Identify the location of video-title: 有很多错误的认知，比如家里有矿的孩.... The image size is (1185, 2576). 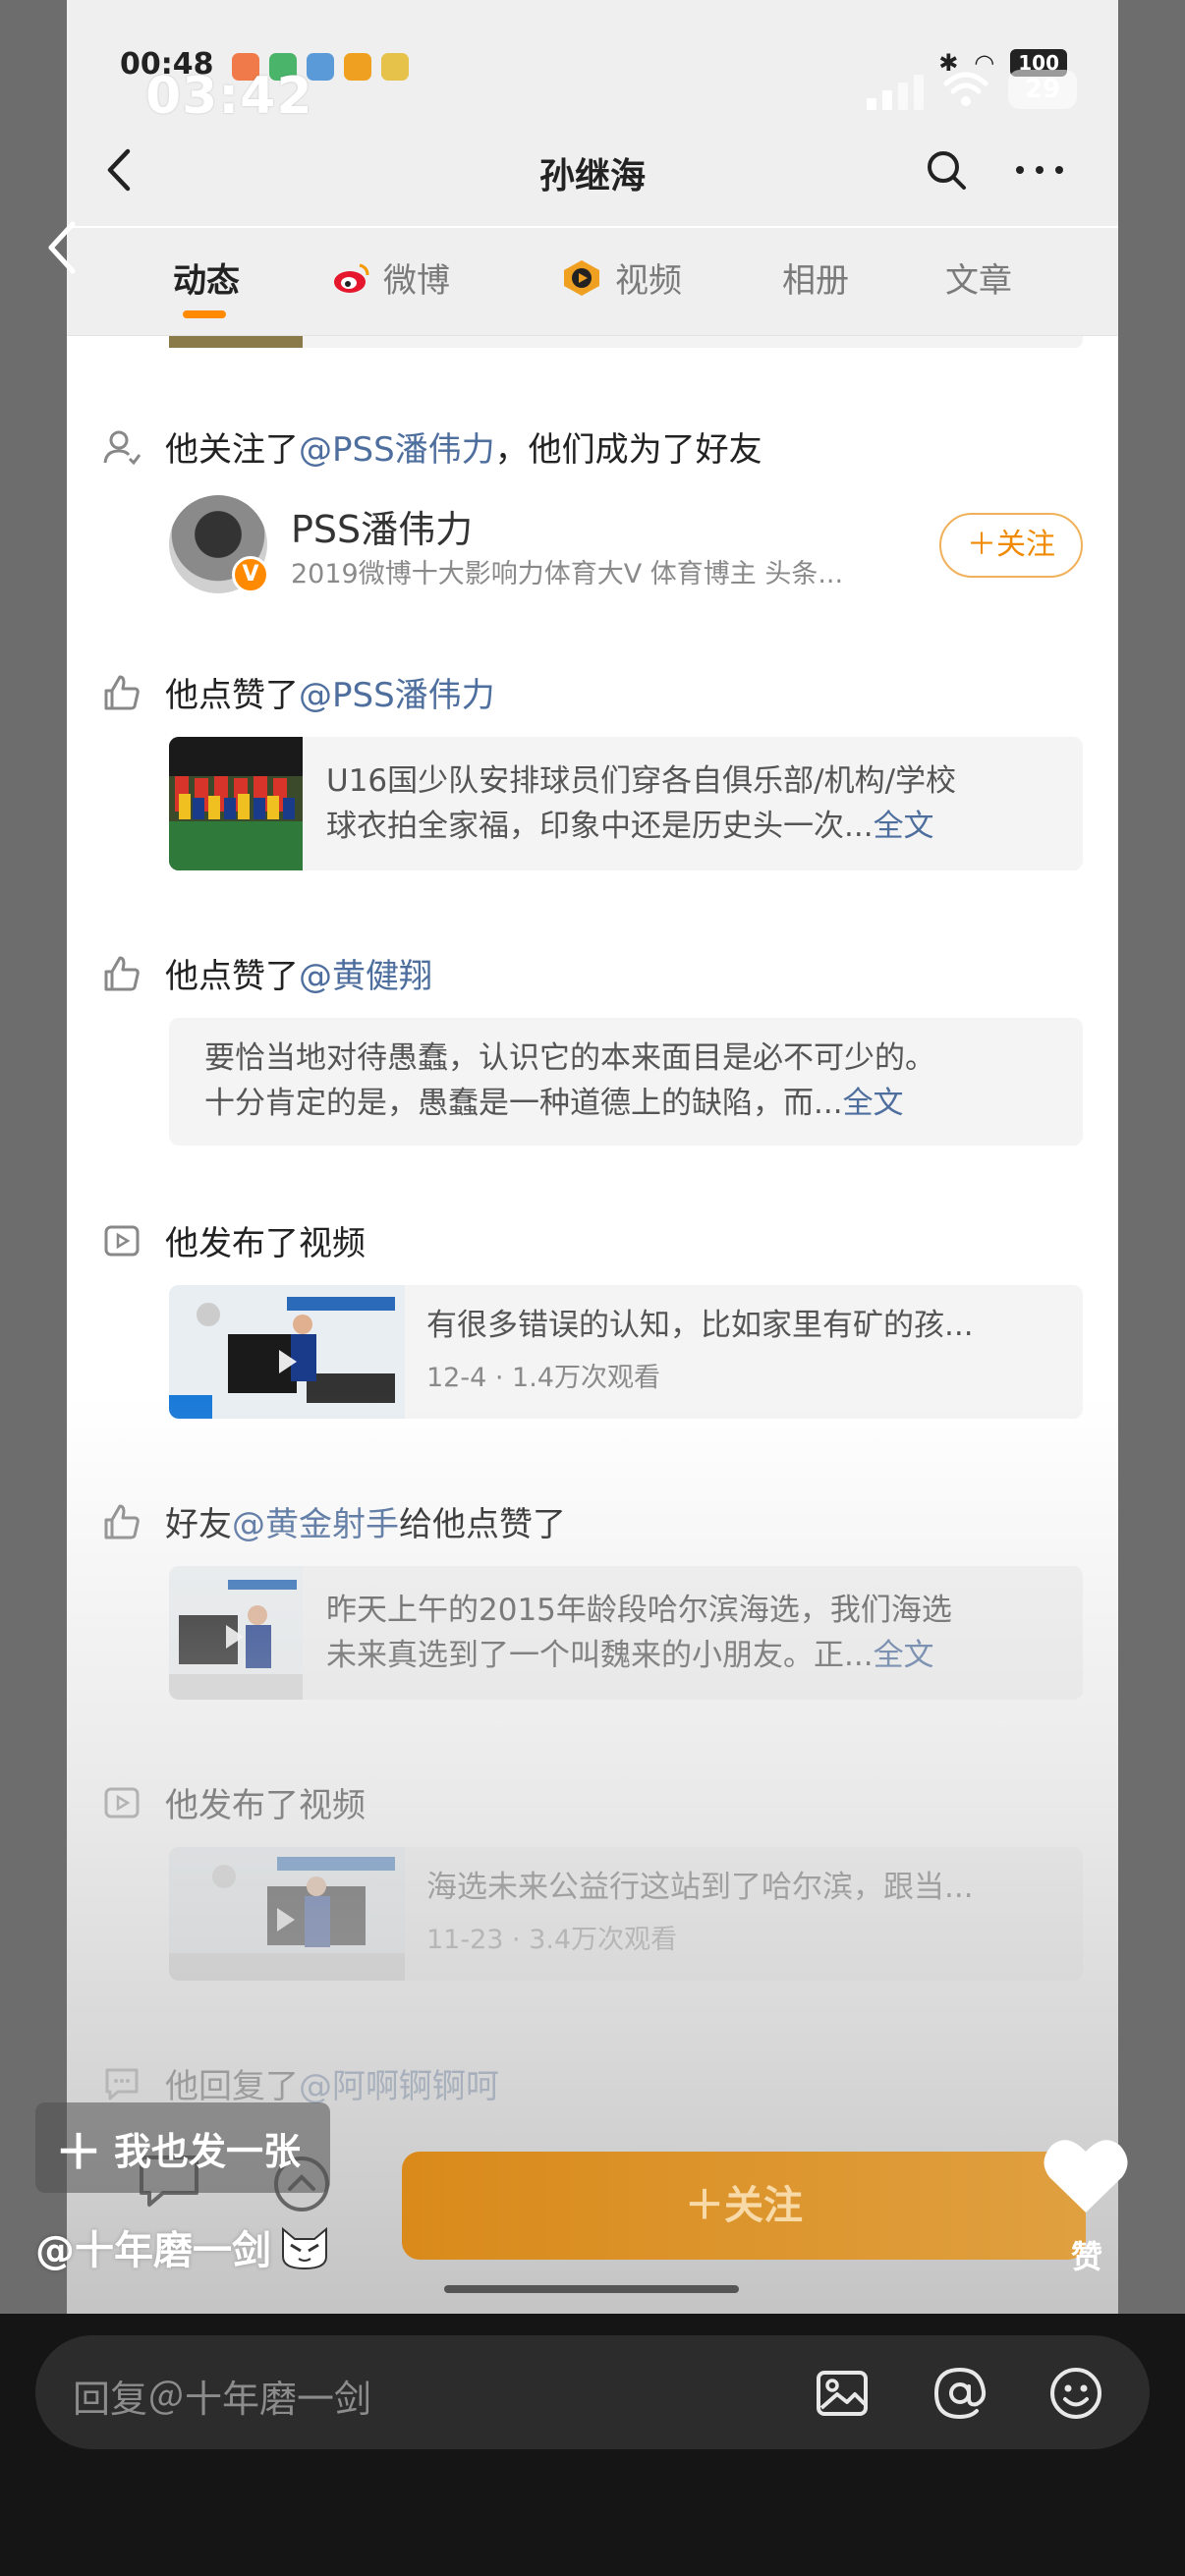
(700, 1325).